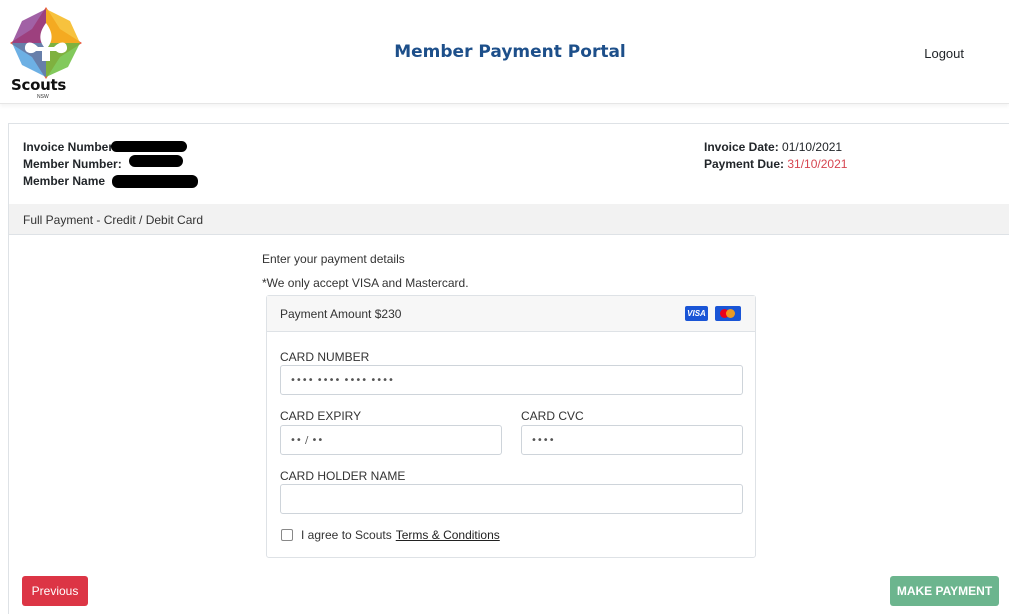 The image size is (1009, 614). I want to click on make-payment-button: MAKE PAYMENT, so click(944, 591).